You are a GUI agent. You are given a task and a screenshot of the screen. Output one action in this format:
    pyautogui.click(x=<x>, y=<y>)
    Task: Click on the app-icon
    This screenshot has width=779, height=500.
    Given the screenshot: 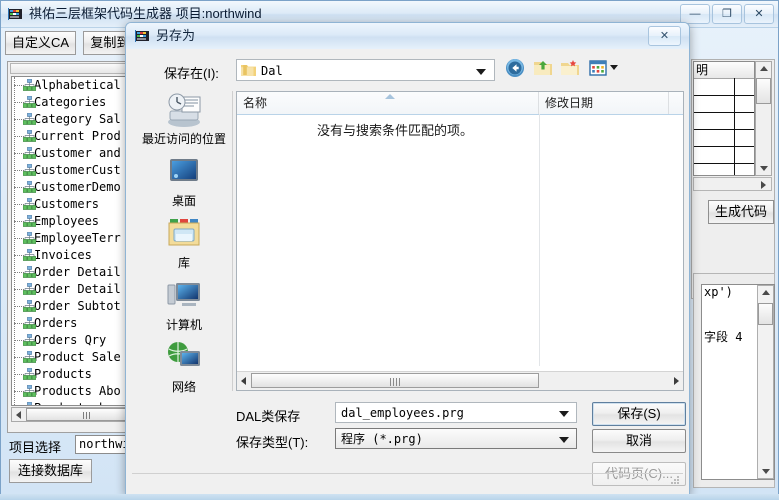 What is the action you would take?
    pyautogui.click(x=143, y=36)
    